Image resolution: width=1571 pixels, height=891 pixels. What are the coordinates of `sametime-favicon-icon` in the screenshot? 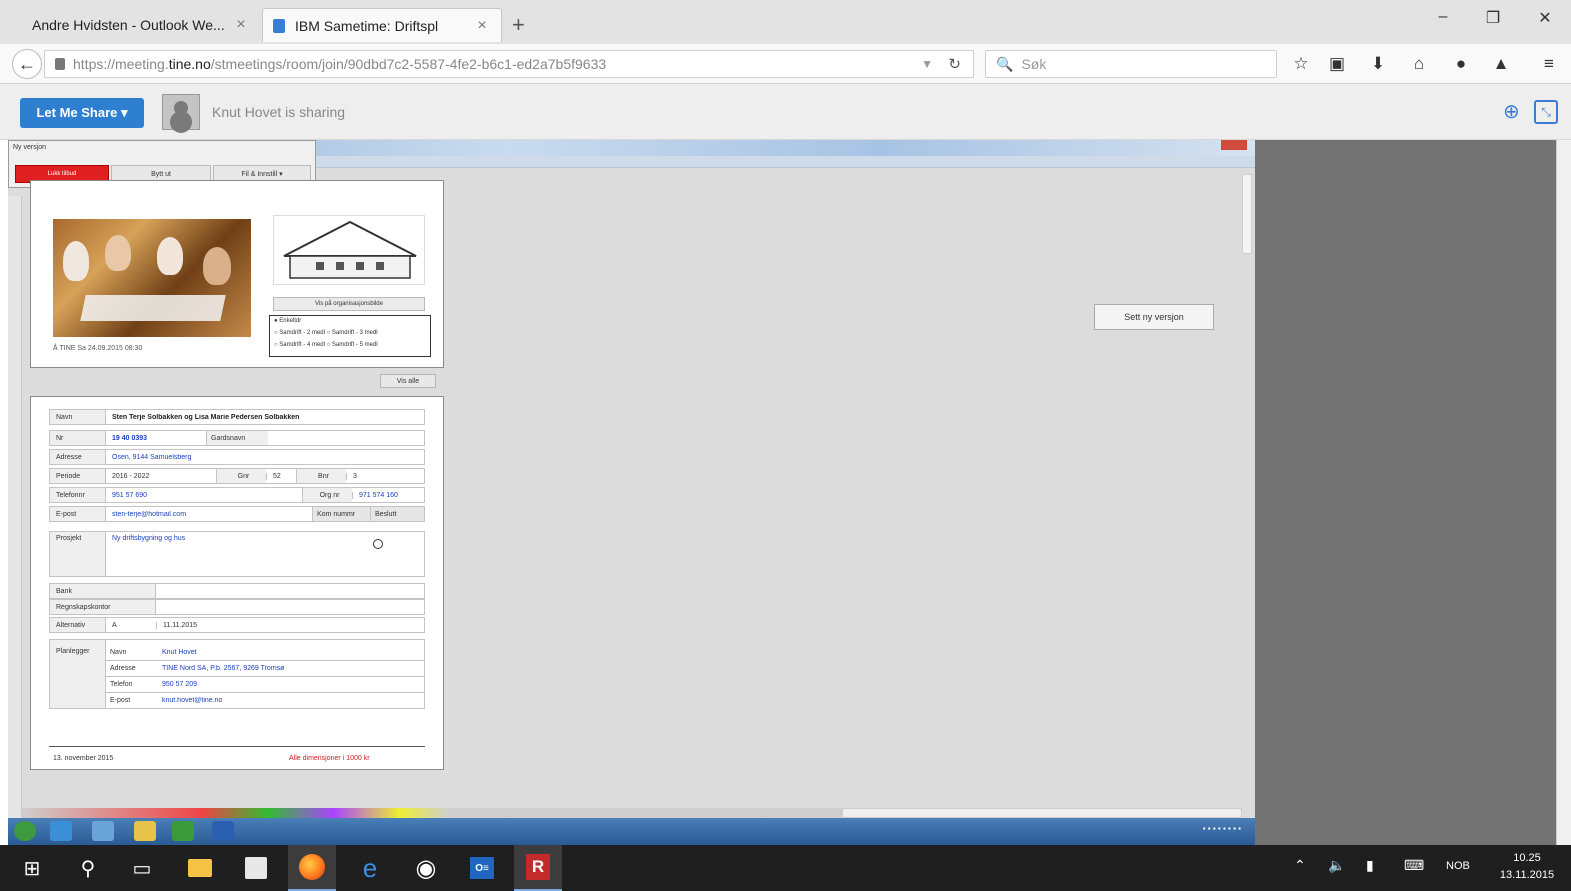 It's located at (279, 25).